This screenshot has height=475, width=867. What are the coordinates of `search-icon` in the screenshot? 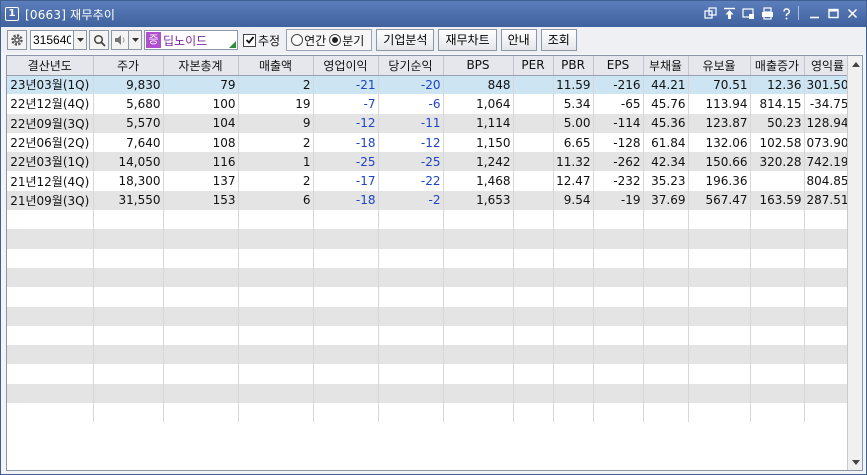 It's located at (99, 40).